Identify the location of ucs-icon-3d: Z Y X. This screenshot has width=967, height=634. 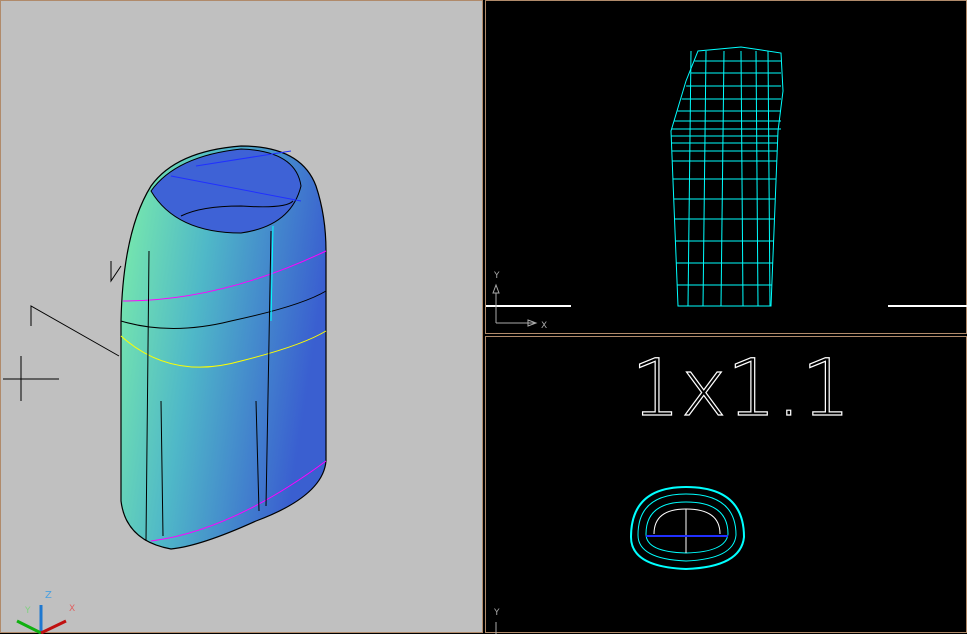
(45, 612).